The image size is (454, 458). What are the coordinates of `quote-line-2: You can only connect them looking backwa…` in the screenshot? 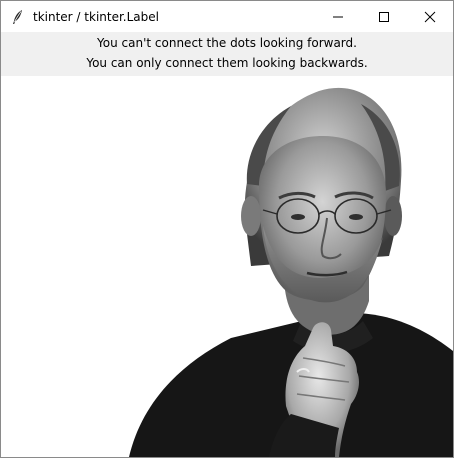 It's located at (227, 63).